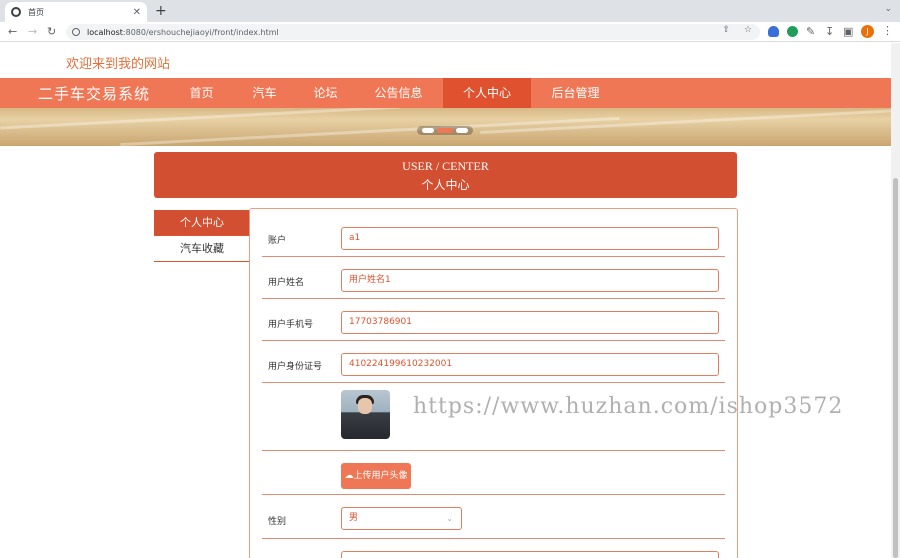 This screenshot has width=900, height=558. What do you see at coordinates (264, 93) in the screenshot?
I see `nav-cars: 汽车` at bounding box center [264, 93].